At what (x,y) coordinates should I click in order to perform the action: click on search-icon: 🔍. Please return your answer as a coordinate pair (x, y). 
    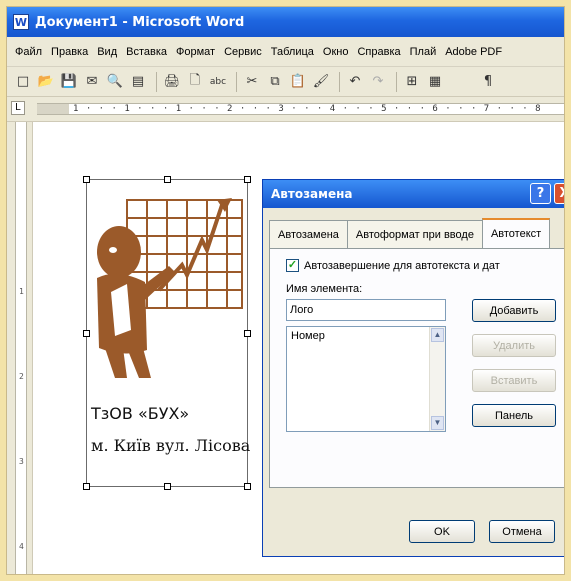
    Looking at the image, I should click on (115, 82).